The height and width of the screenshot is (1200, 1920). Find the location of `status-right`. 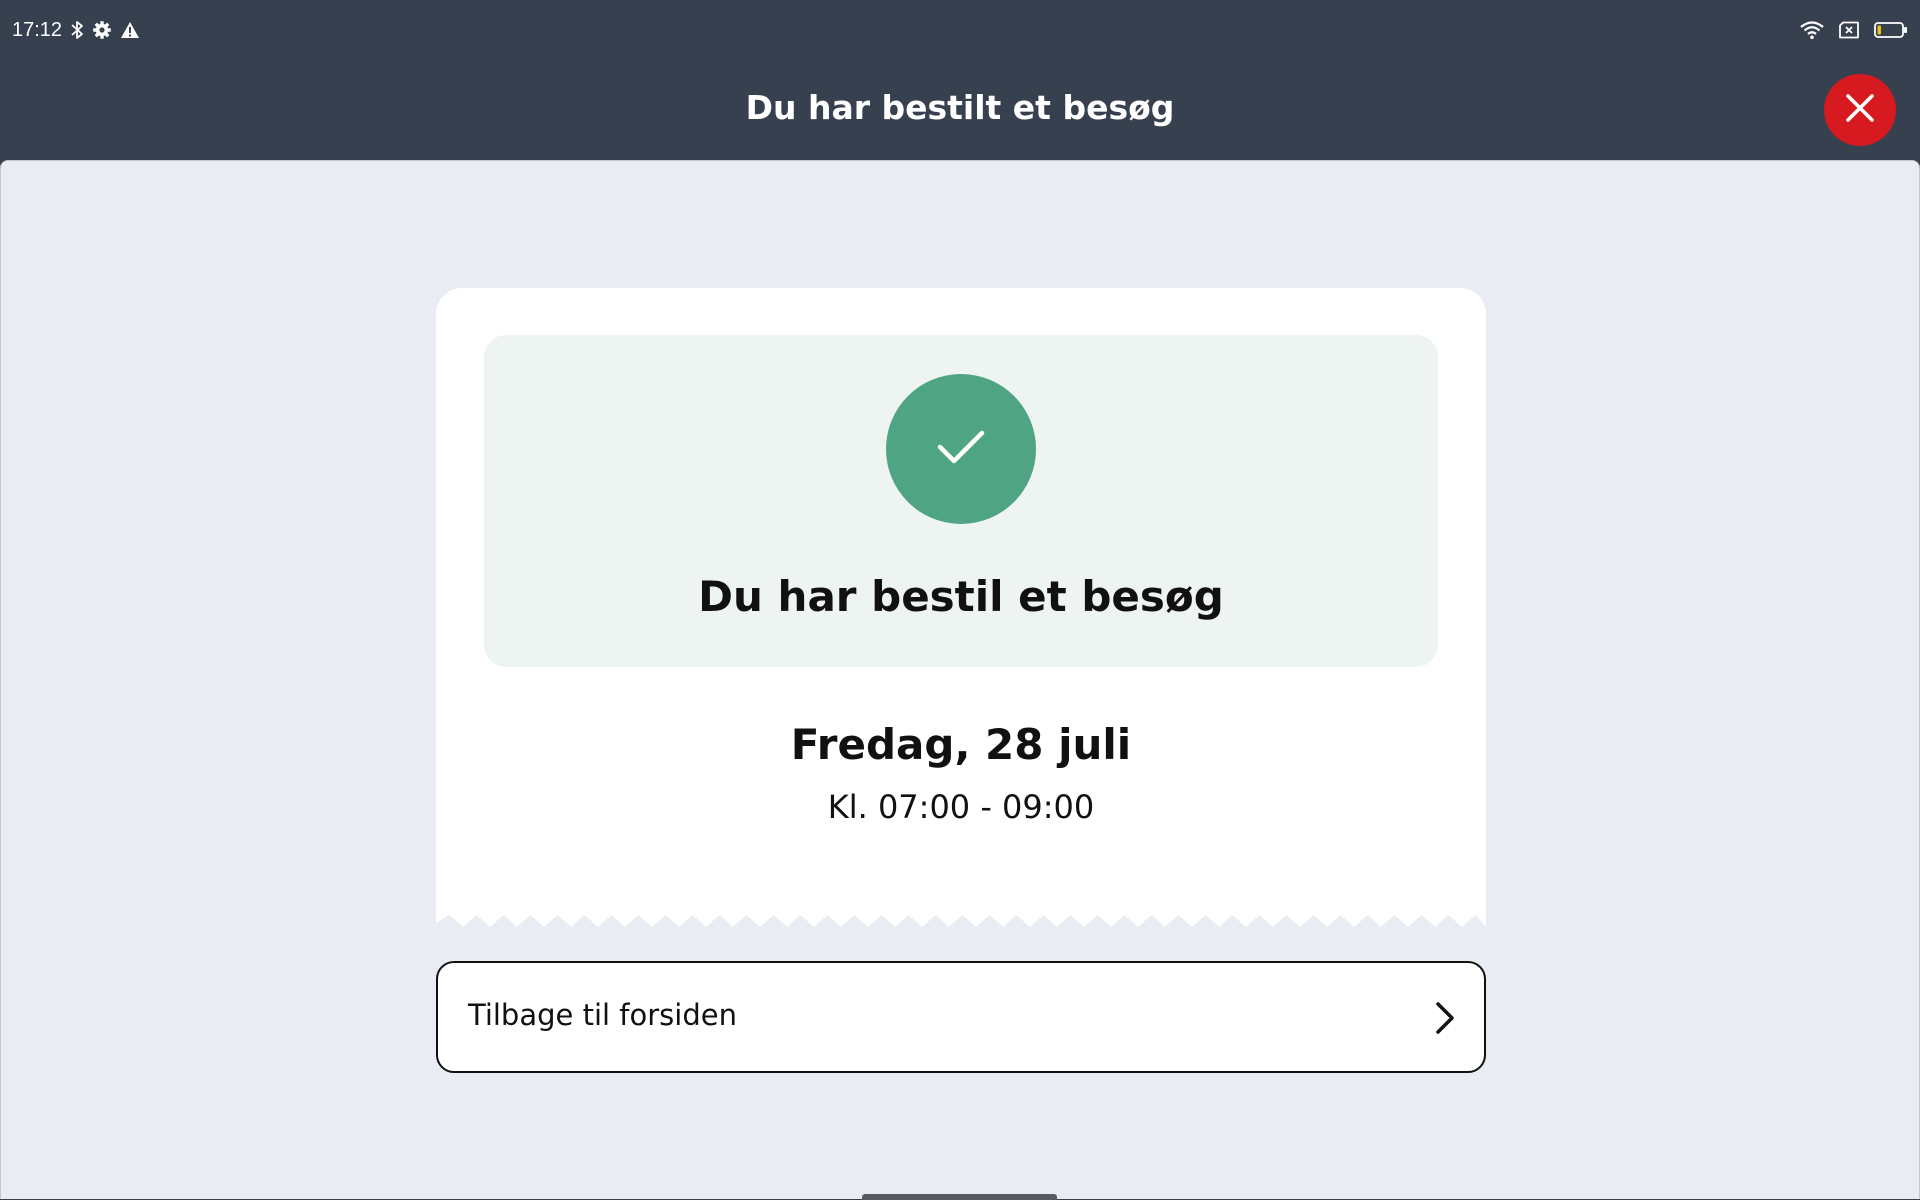

status-right is located at coordinates (1854, 30).